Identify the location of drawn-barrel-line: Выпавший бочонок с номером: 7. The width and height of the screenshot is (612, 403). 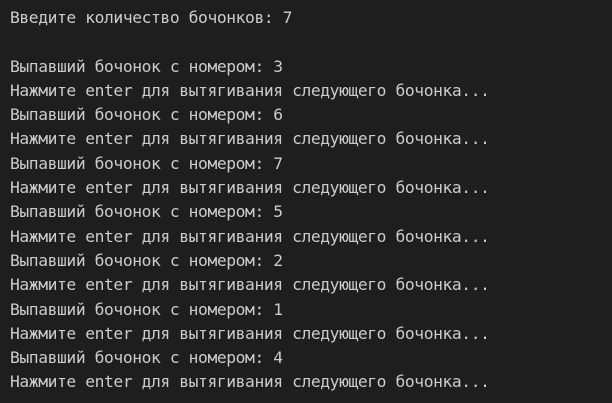
(146, 163).